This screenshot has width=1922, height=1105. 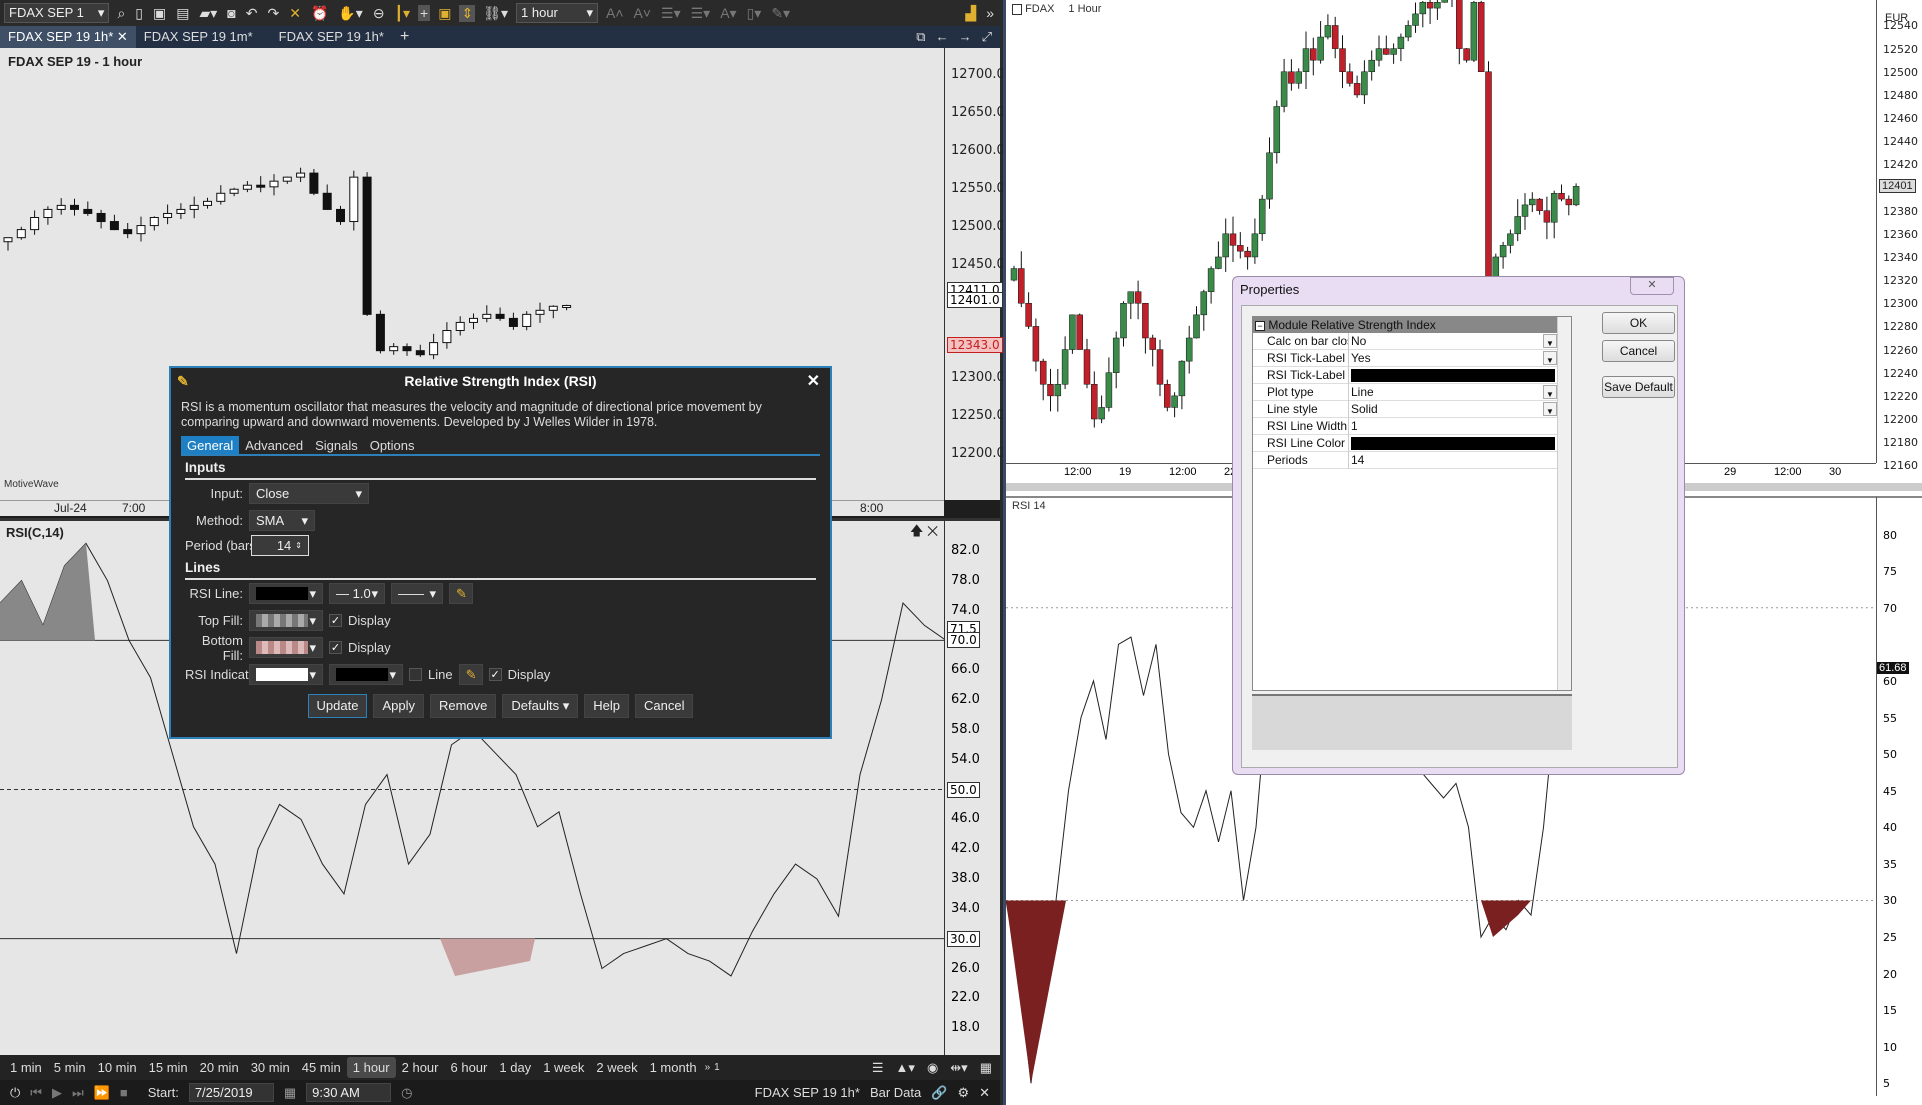 I want to click on gear-icon: ⚙, so click(x=963, y=1093).